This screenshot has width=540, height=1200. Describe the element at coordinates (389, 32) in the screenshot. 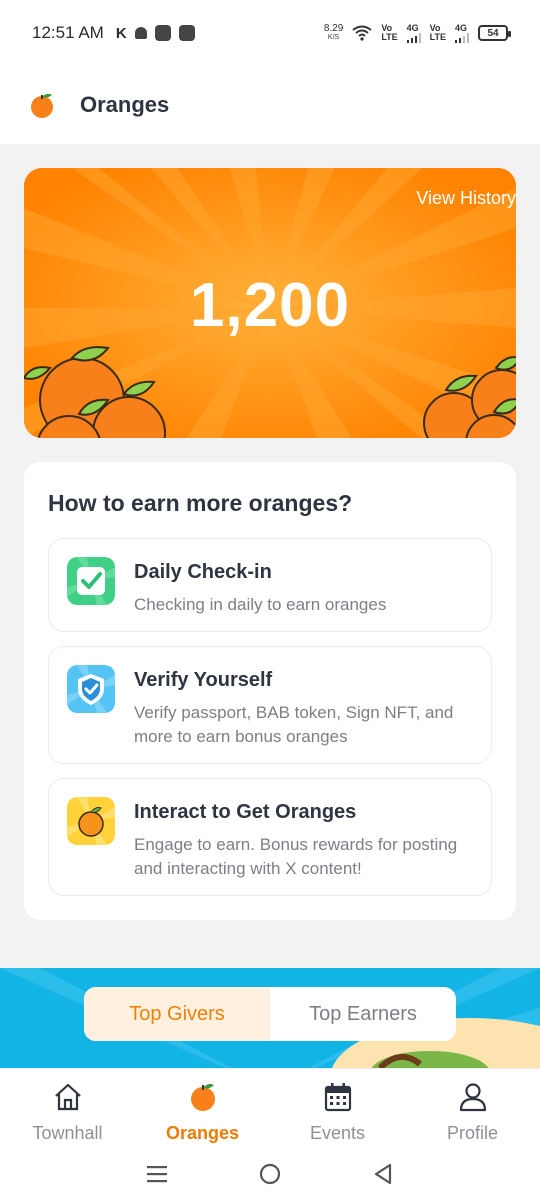

I see `sim1-label: Vo LTE` at that location.